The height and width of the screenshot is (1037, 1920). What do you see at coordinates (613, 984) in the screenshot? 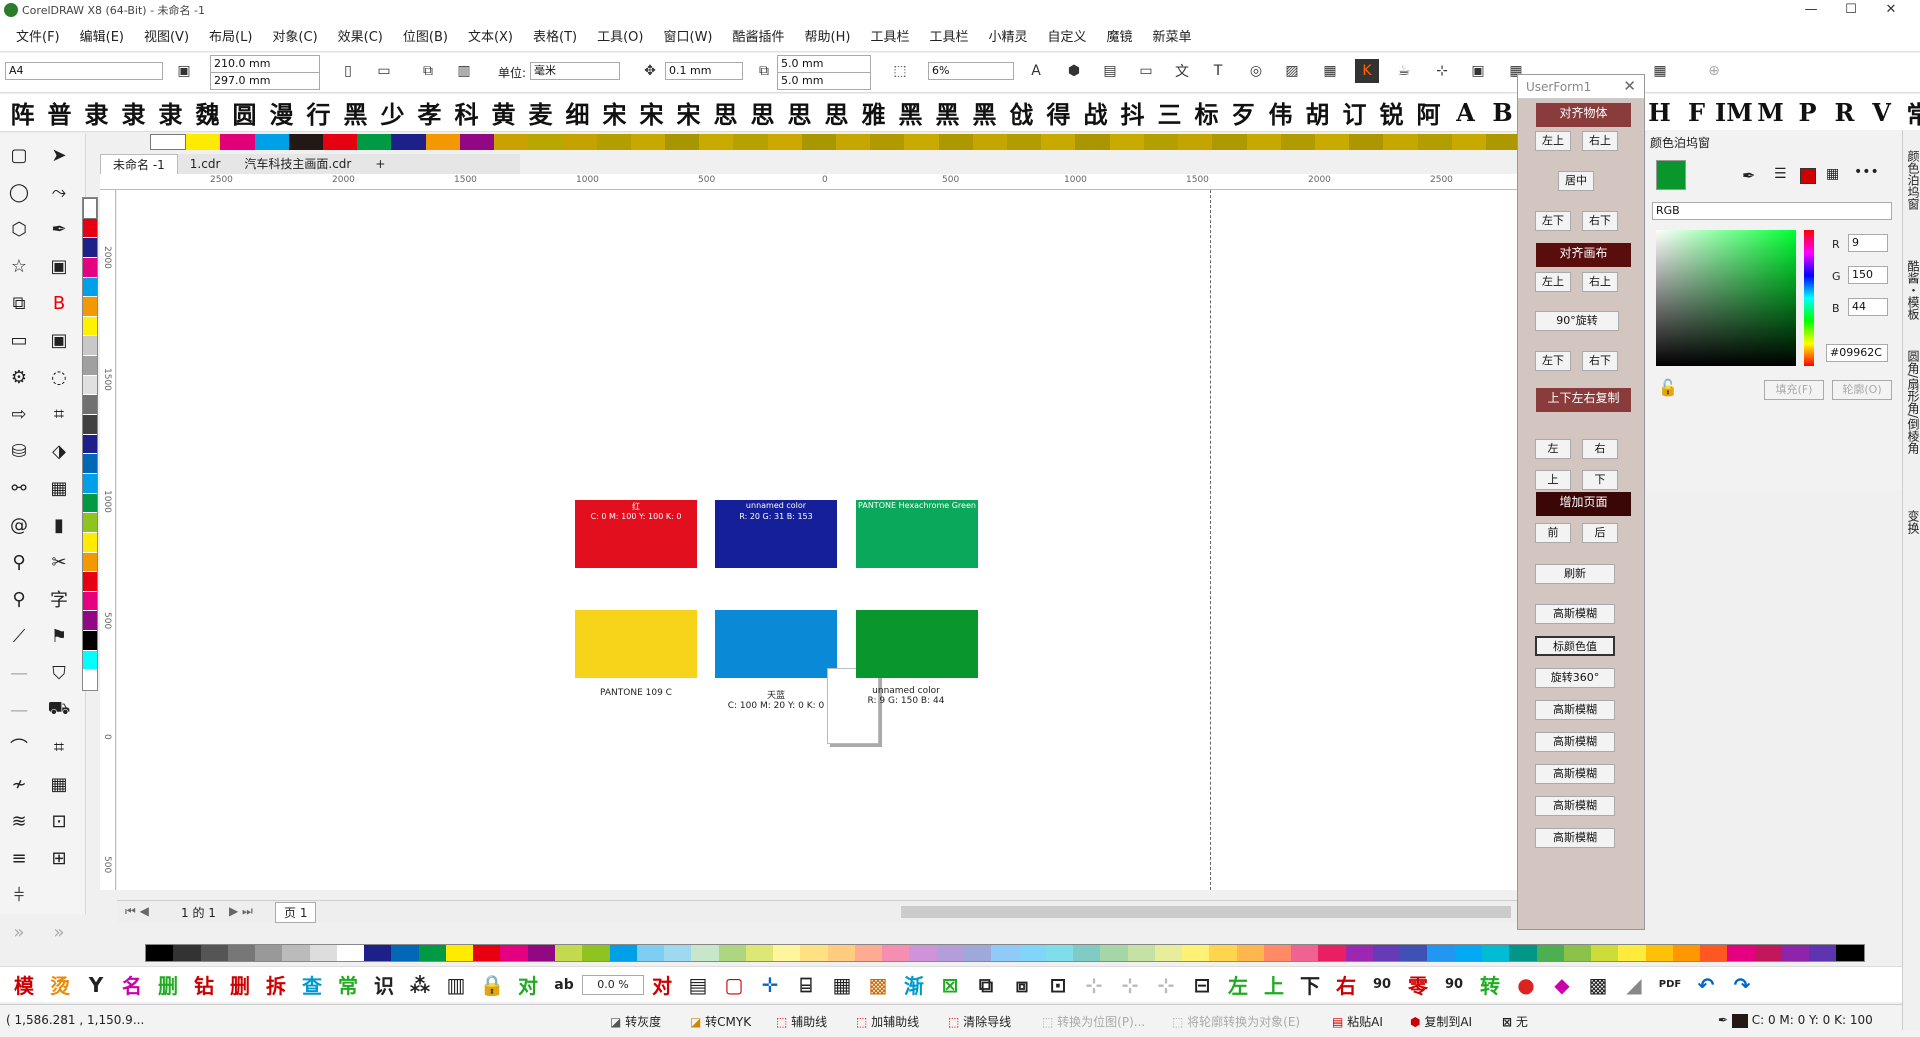
I see `percent-input: 0.0 %` at bounding box center [613, 984].